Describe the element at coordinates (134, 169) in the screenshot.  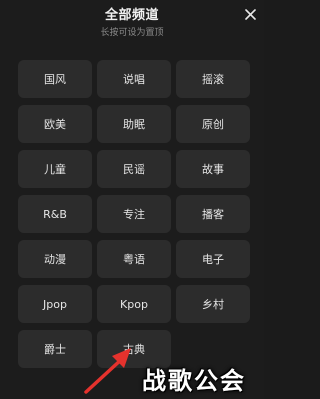
I see `channel-folk: 民谣` at that location.